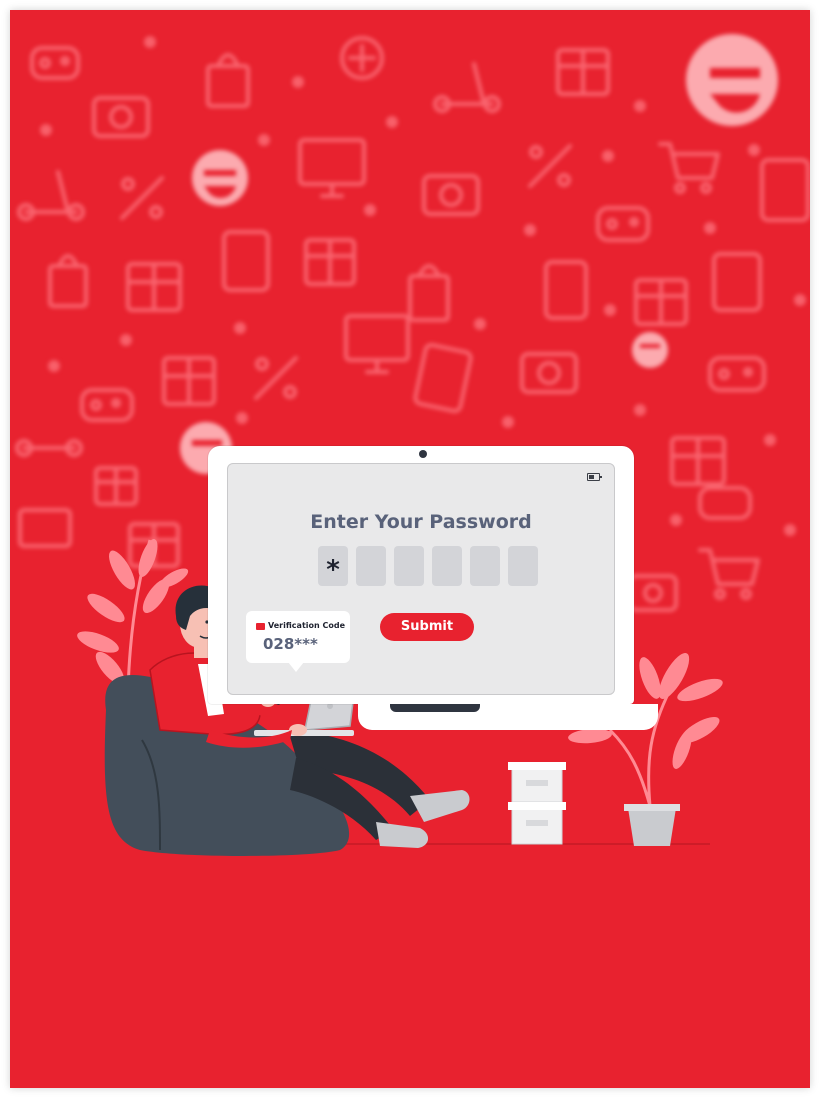 The height and width of the screenshot is (1100, 820). I want to click on battery-icon, so click(594, 477).